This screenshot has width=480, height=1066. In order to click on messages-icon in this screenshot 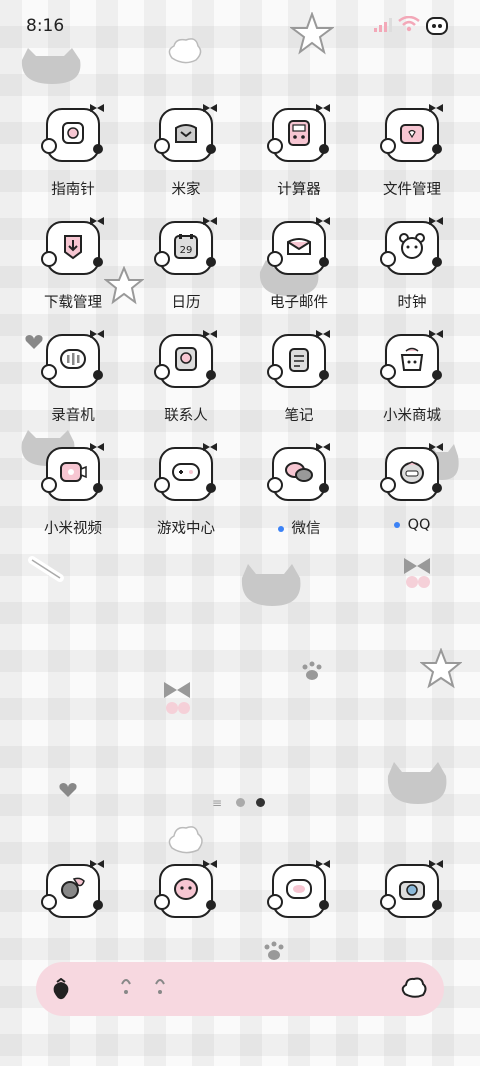, I will do `click(186, 891)`.